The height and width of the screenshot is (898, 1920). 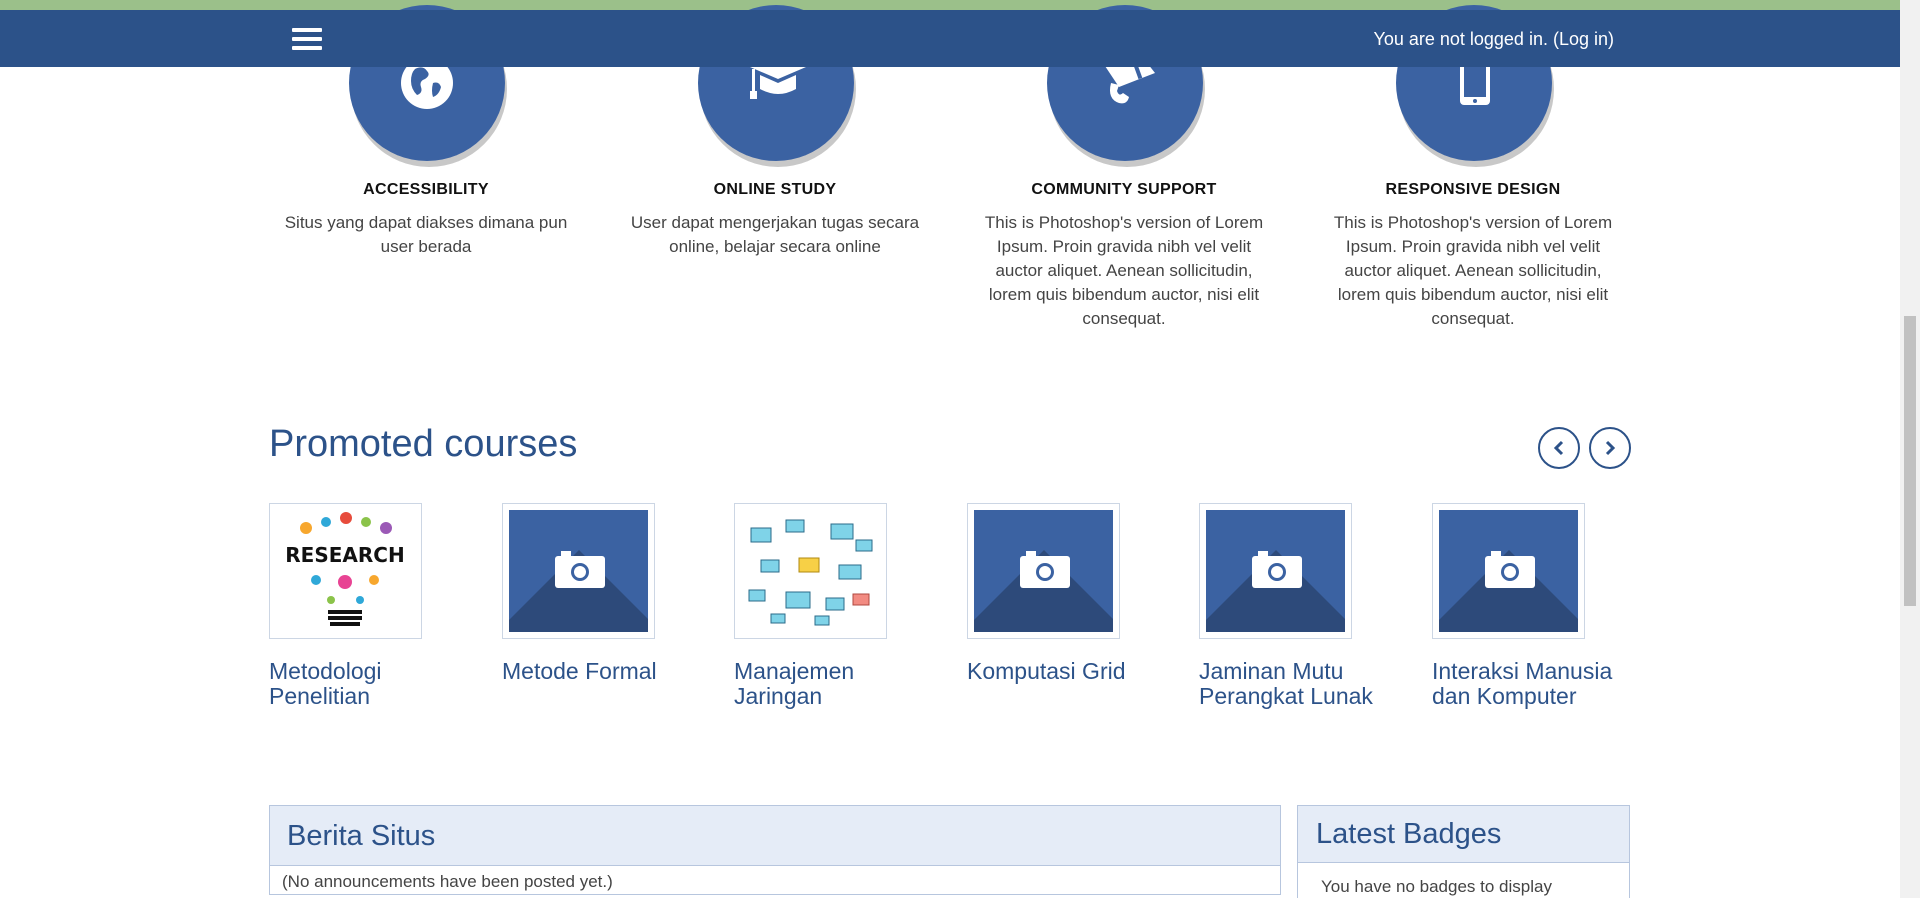 I want to click on hamburger-menu-icon, so click(x=307, y=40).